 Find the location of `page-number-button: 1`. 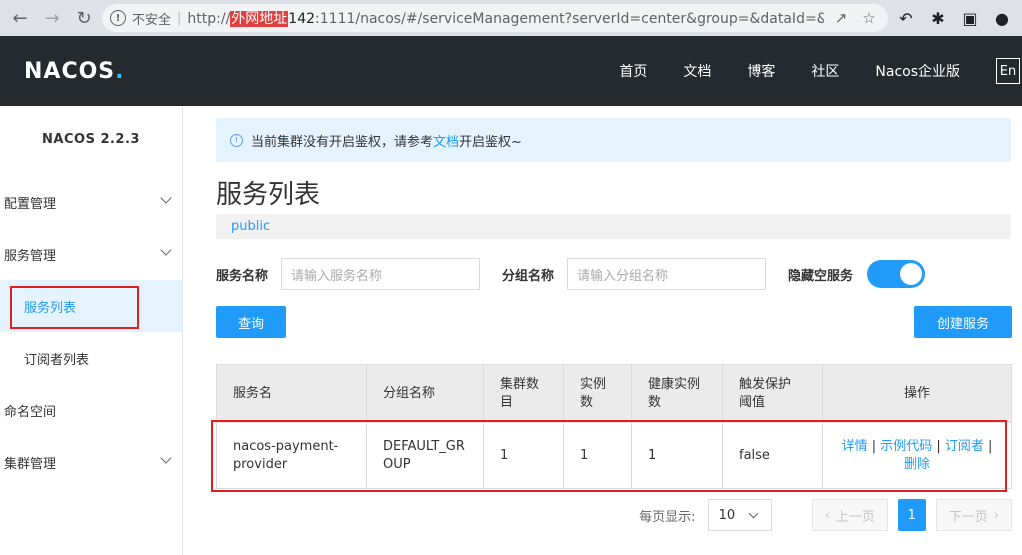

page-number-button: 1 is located at coordinates (911, 515).